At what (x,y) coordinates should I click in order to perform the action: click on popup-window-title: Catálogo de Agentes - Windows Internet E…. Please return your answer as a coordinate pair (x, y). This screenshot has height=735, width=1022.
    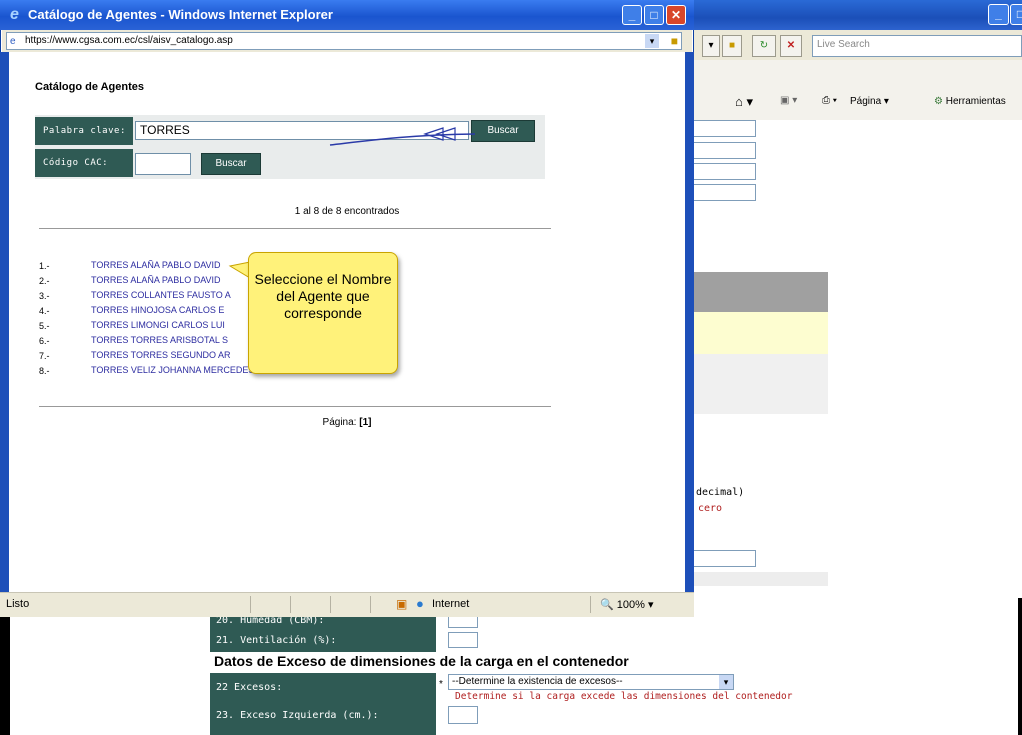
    Looking at the image, I should click on (180, 14).